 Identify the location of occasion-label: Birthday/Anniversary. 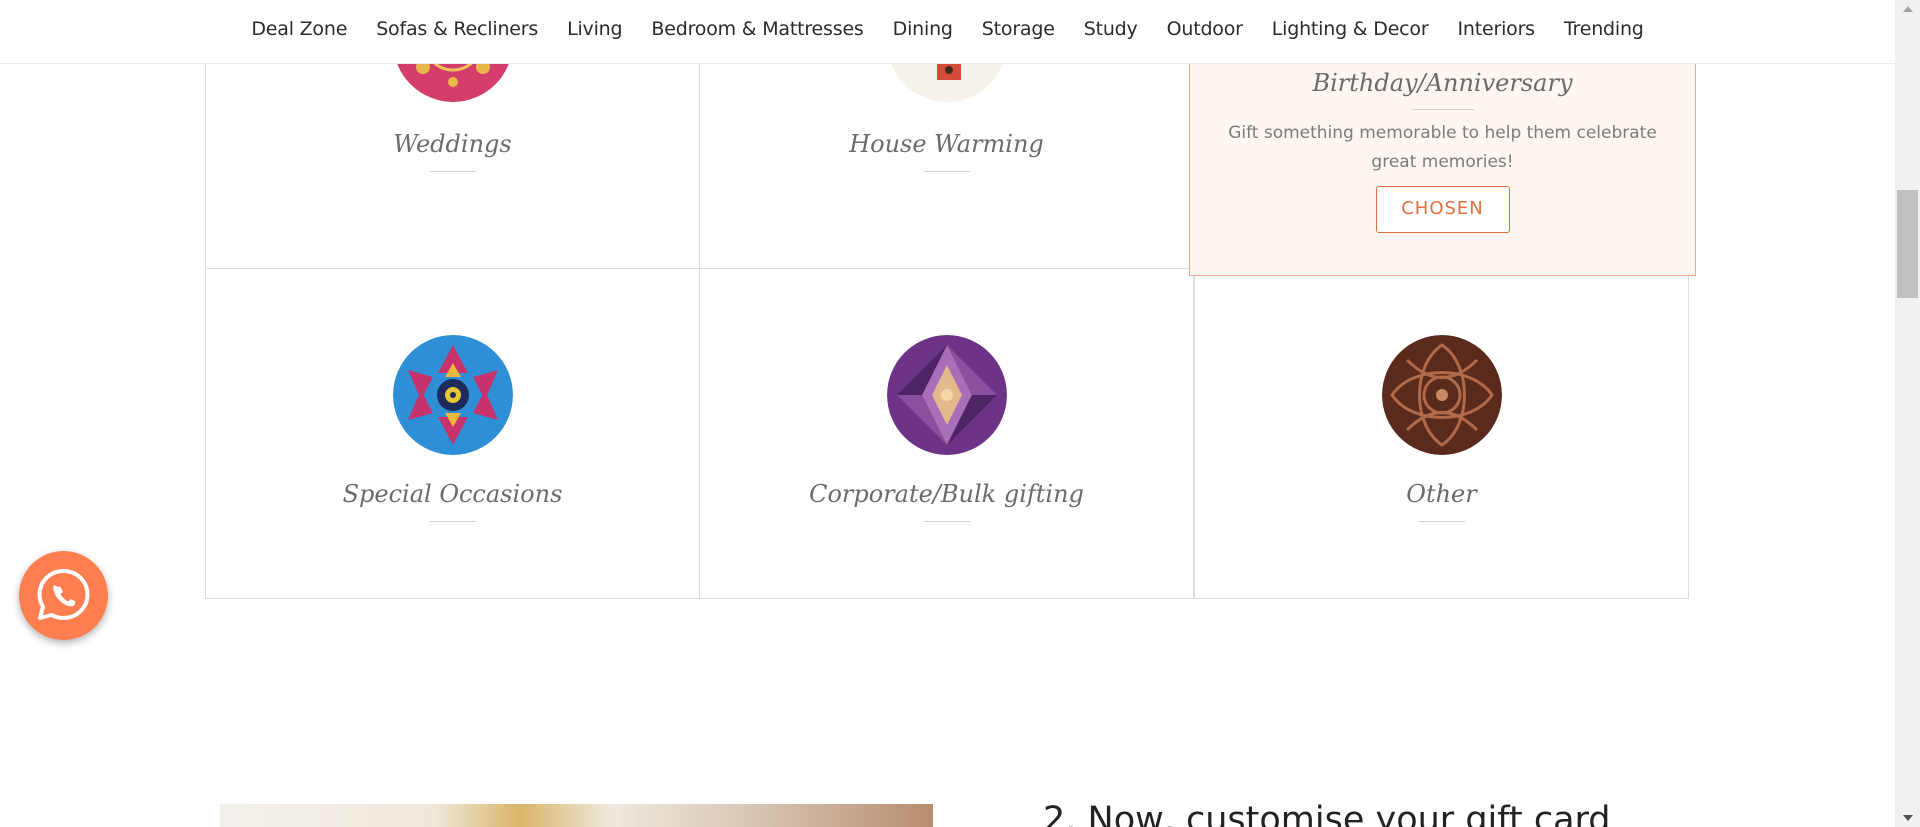
(1442, 83).